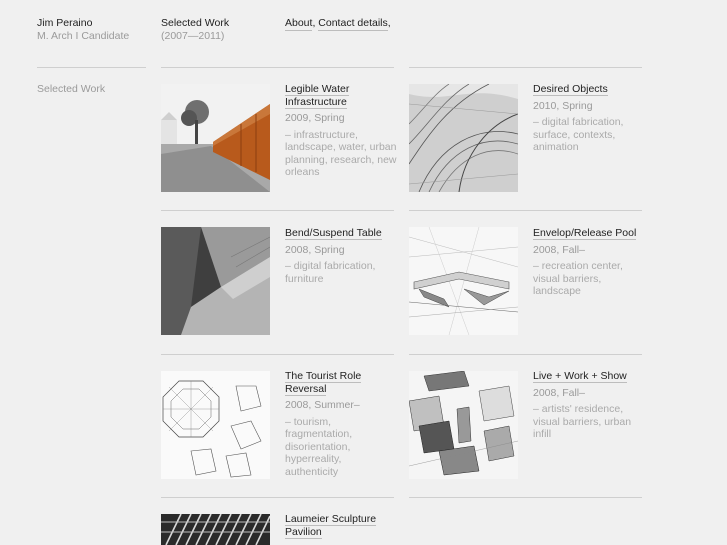  I want to click on sidebar-divider, so click(91, 67).